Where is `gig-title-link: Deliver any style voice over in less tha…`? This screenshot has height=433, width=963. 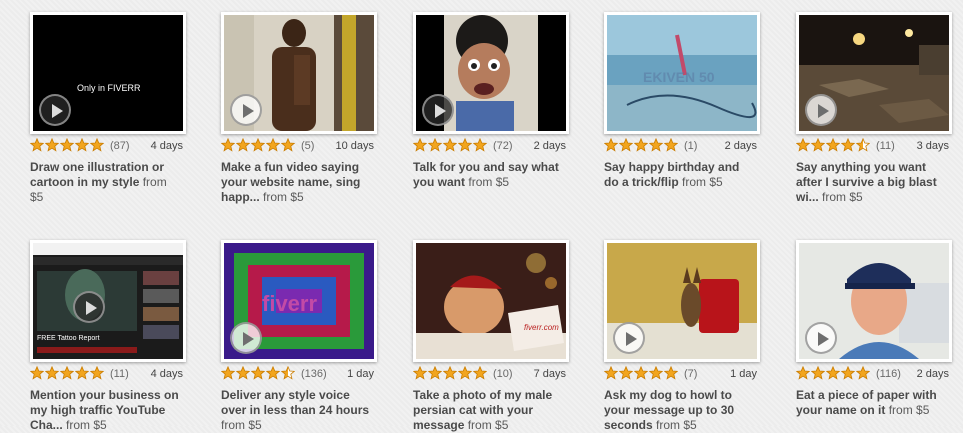 gig-title-link: Deliver any style voice over in less tha… is located at coordinates (296, 410).